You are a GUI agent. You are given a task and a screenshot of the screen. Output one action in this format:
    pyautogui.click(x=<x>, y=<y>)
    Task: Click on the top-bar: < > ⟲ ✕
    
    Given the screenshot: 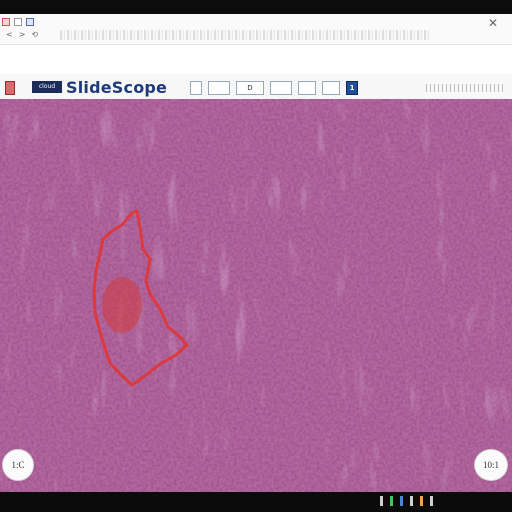 What is the action you would take?
    pyautogui.click(x=256, y=29)
    